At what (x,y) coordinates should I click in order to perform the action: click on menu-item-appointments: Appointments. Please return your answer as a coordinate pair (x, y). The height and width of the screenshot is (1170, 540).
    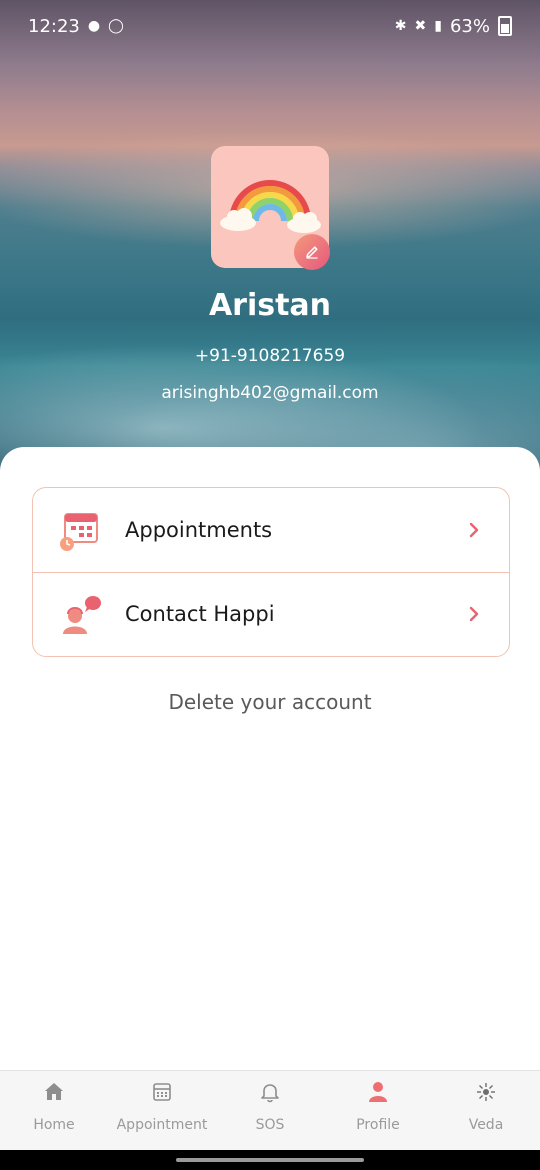
    Looking at the image, I should click on (271, 530).